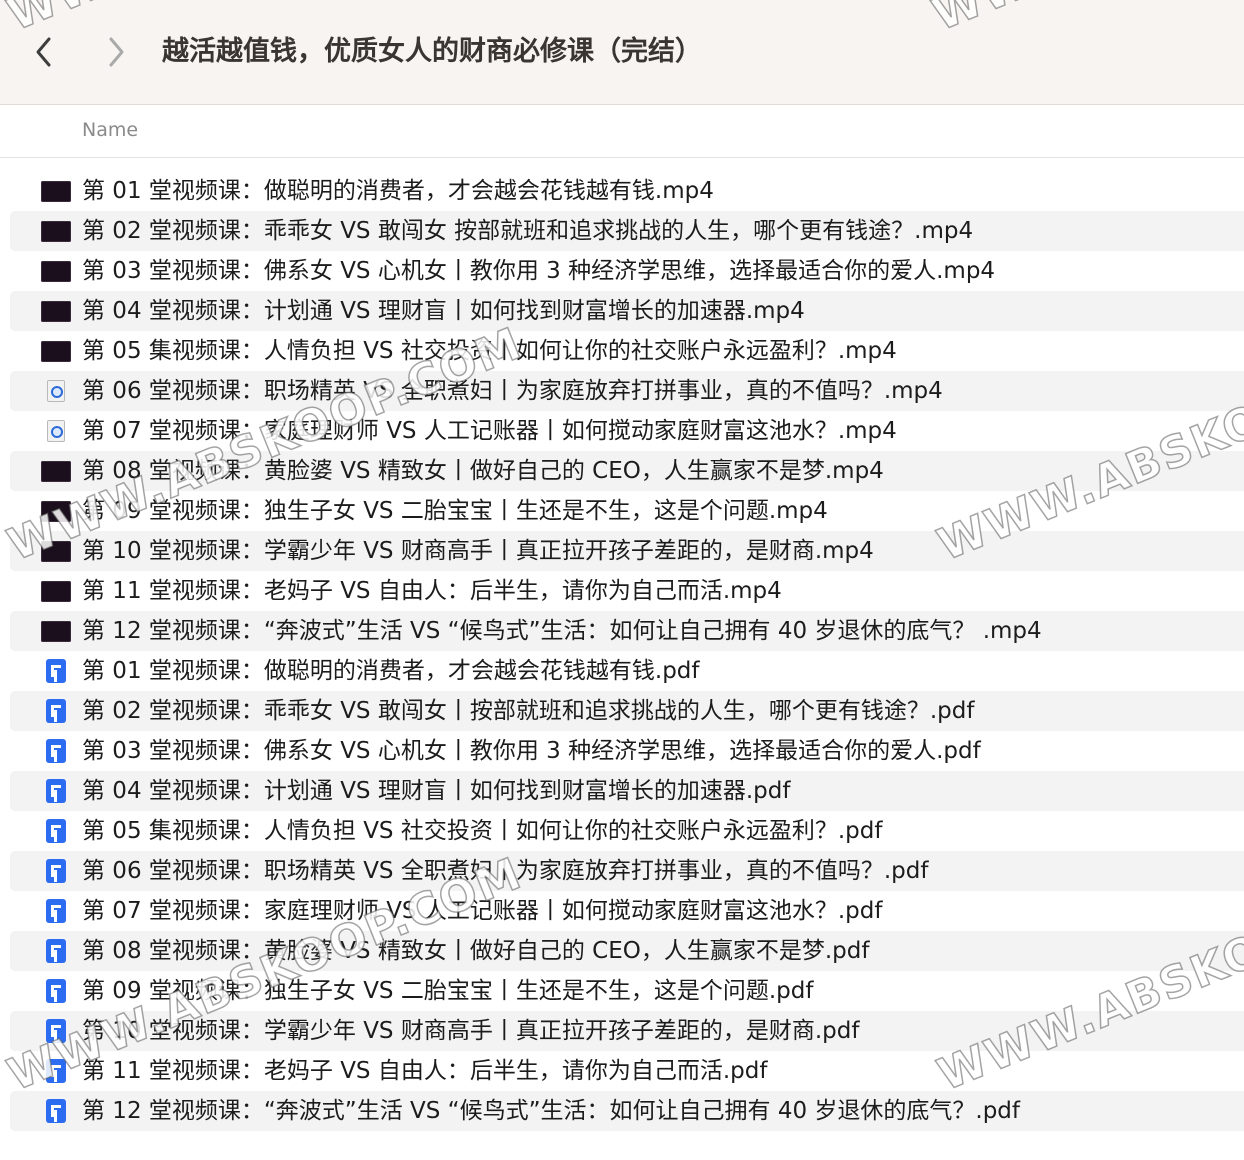  I want to click on back-button, so click(44, 52).